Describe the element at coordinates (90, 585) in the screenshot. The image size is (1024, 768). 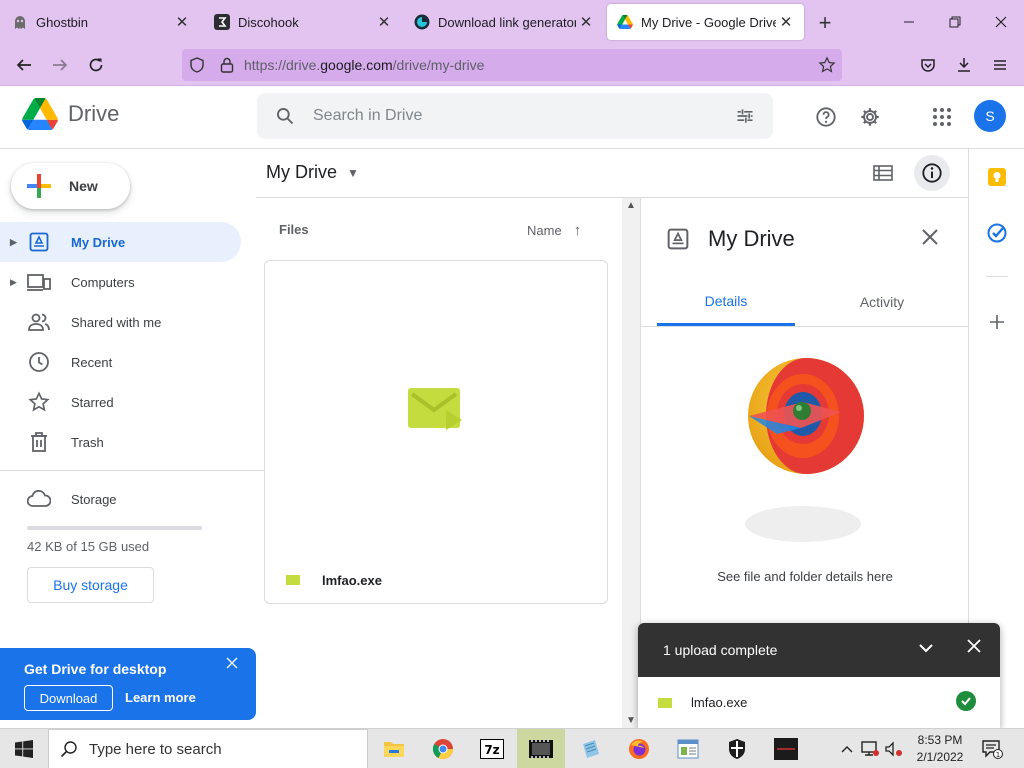
I see `buy-storage-button: Buy storage` at that location.